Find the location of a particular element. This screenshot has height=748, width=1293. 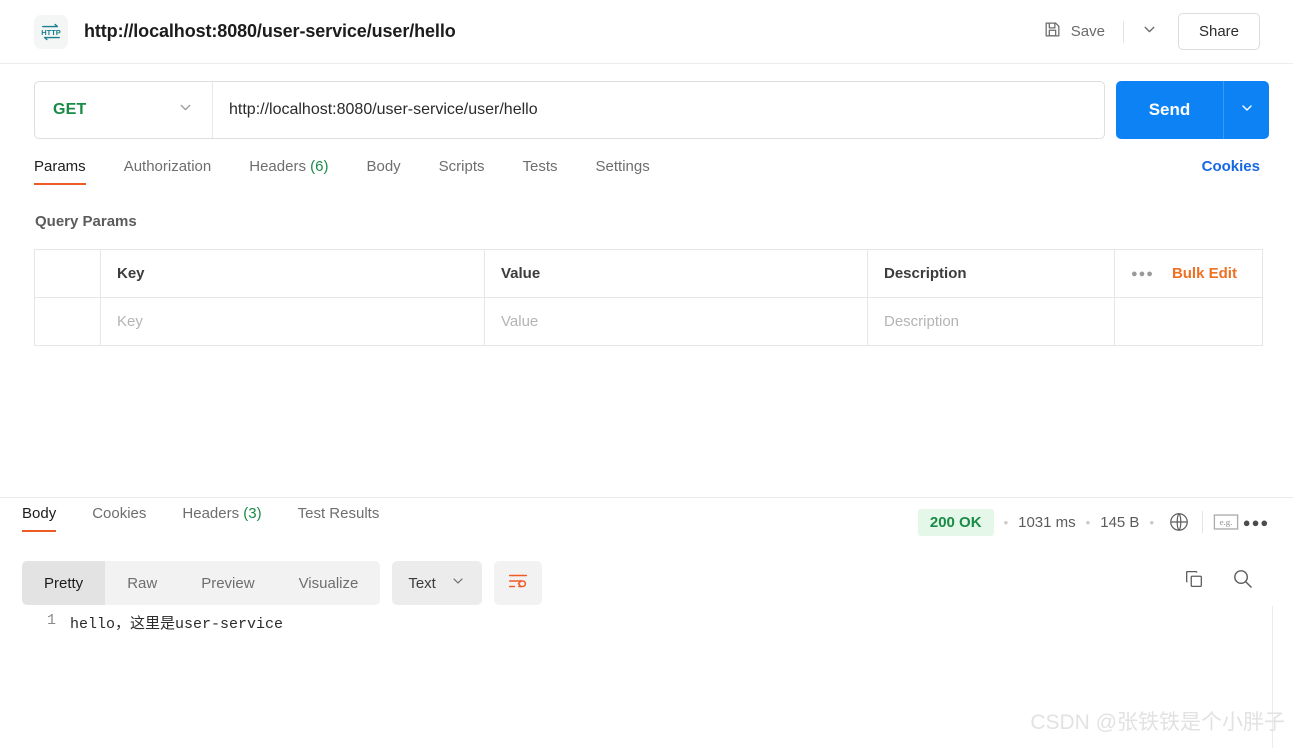

send-button-group: Send is located at coordinates (1192, 110).